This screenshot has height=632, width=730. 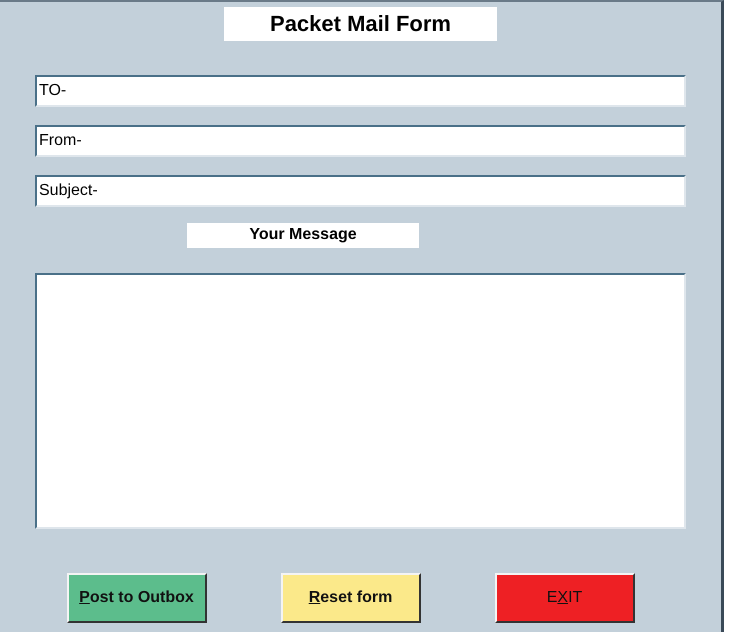 What do you see at coordinates (360, 91) in the screenshot?
I see `input-field: TO-` at bounding box center [360, 91].